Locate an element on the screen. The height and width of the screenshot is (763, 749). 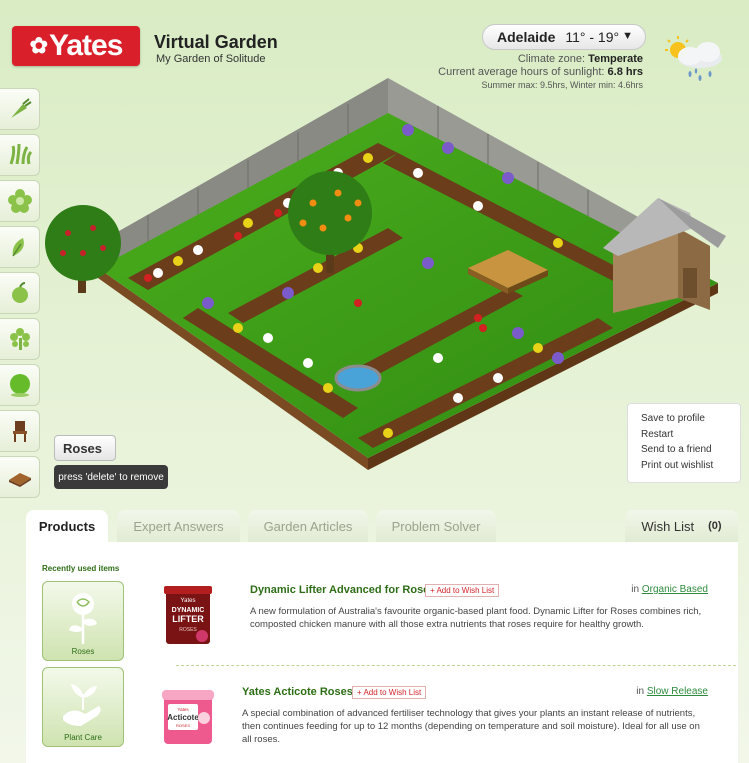
tool-foliage is located at coordinates (20, 247).